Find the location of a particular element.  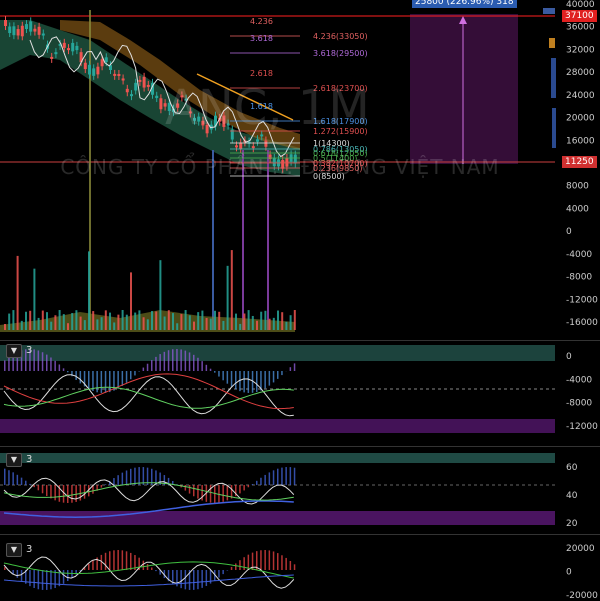

price-badge-top: 37100 is located at coordinates (579, 16).